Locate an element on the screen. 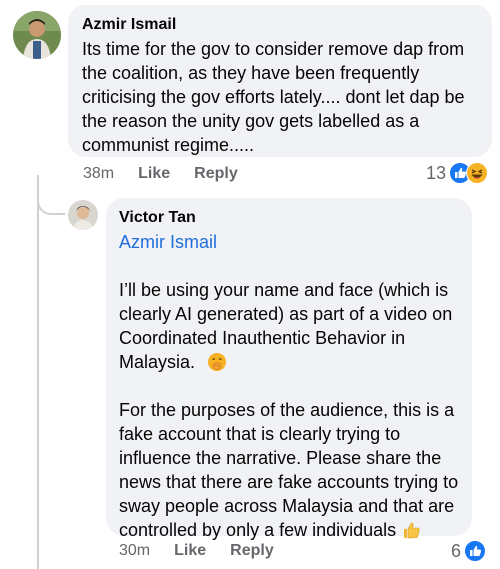 The width and height of the screenshot is (500, 569). reaction-summary: 13 is located at coordinates (457, 173).